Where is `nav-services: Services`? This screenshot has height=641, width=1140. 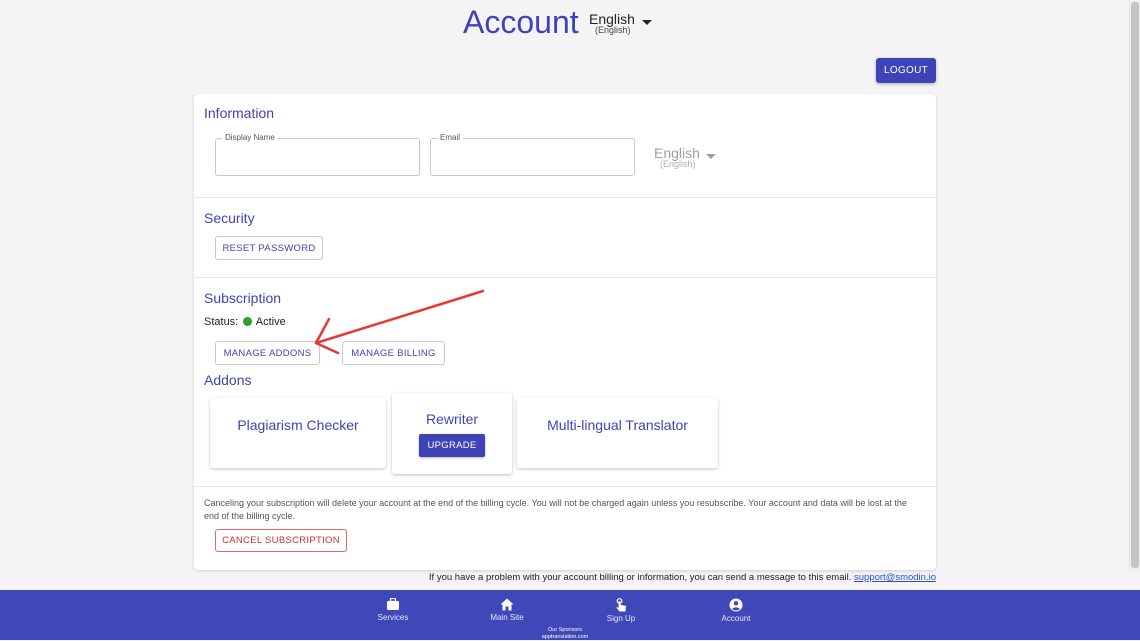
nav-services: Services is located at coordinates (393, 610).